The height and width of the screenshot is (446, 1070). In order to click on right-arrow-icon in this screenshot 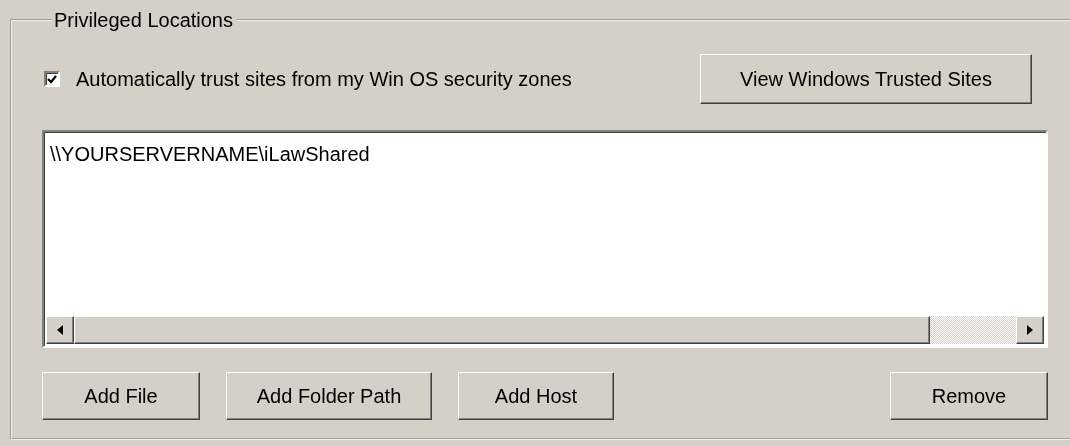, I will do `click(1030, 330)`.